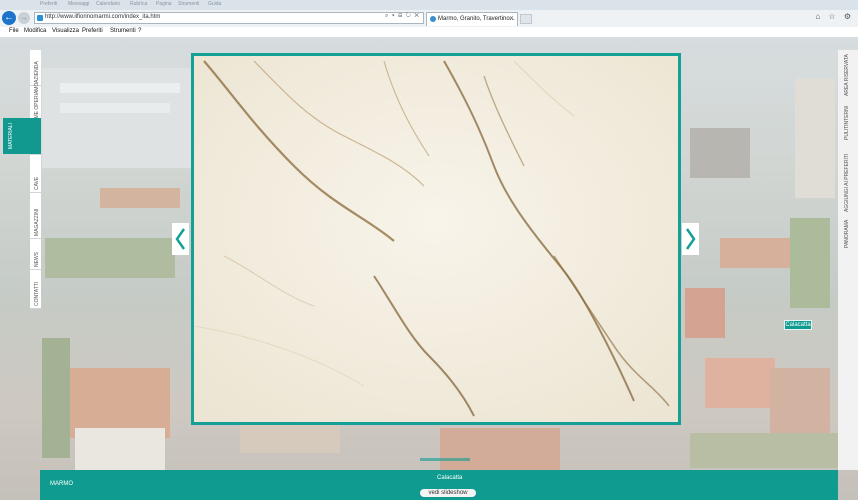 Image resolution: width=858 pixels, height=500 pixels. Describe the element at coordinates (22, 136) in the screenshot. I see `side-item-materiali: MATERIALI` at that location.